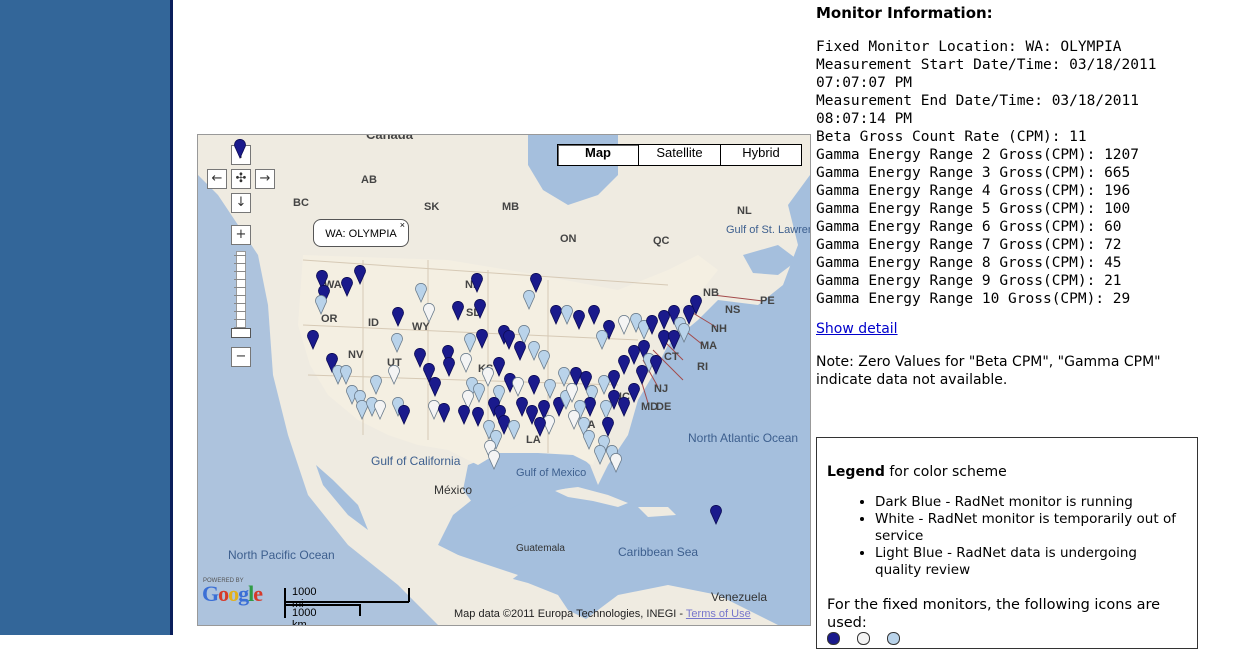 The height and width of the screenshot is (649, 1254). What do you see at coordinates (373, 323) in the screenshot?
I see `label-id: ID` at bounding box center [373, 323].